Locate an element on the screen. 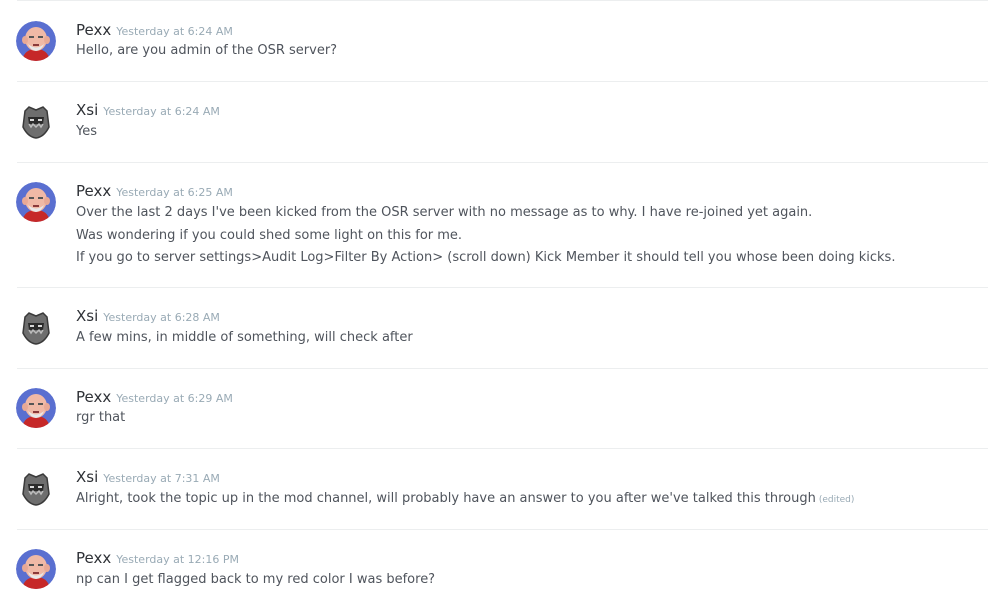 The image size is (988, 615). message-text: rgr that is located at coordinates (101, 417).